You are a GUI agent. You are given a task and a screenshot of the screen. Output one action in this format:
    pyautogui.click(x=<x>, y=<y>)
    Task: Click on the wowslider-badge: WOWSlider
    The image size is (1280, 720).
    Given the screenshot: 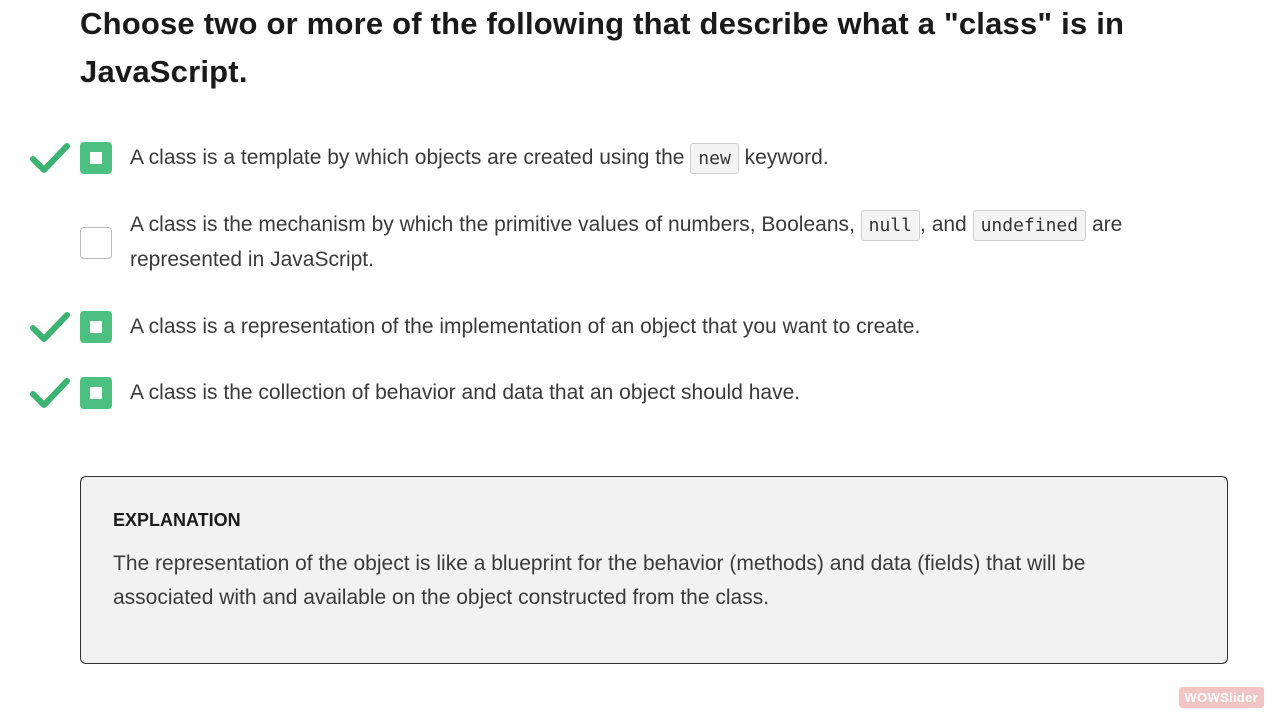 What is the action you would take?
    pyautogui.click(x=1221, y=697)
    